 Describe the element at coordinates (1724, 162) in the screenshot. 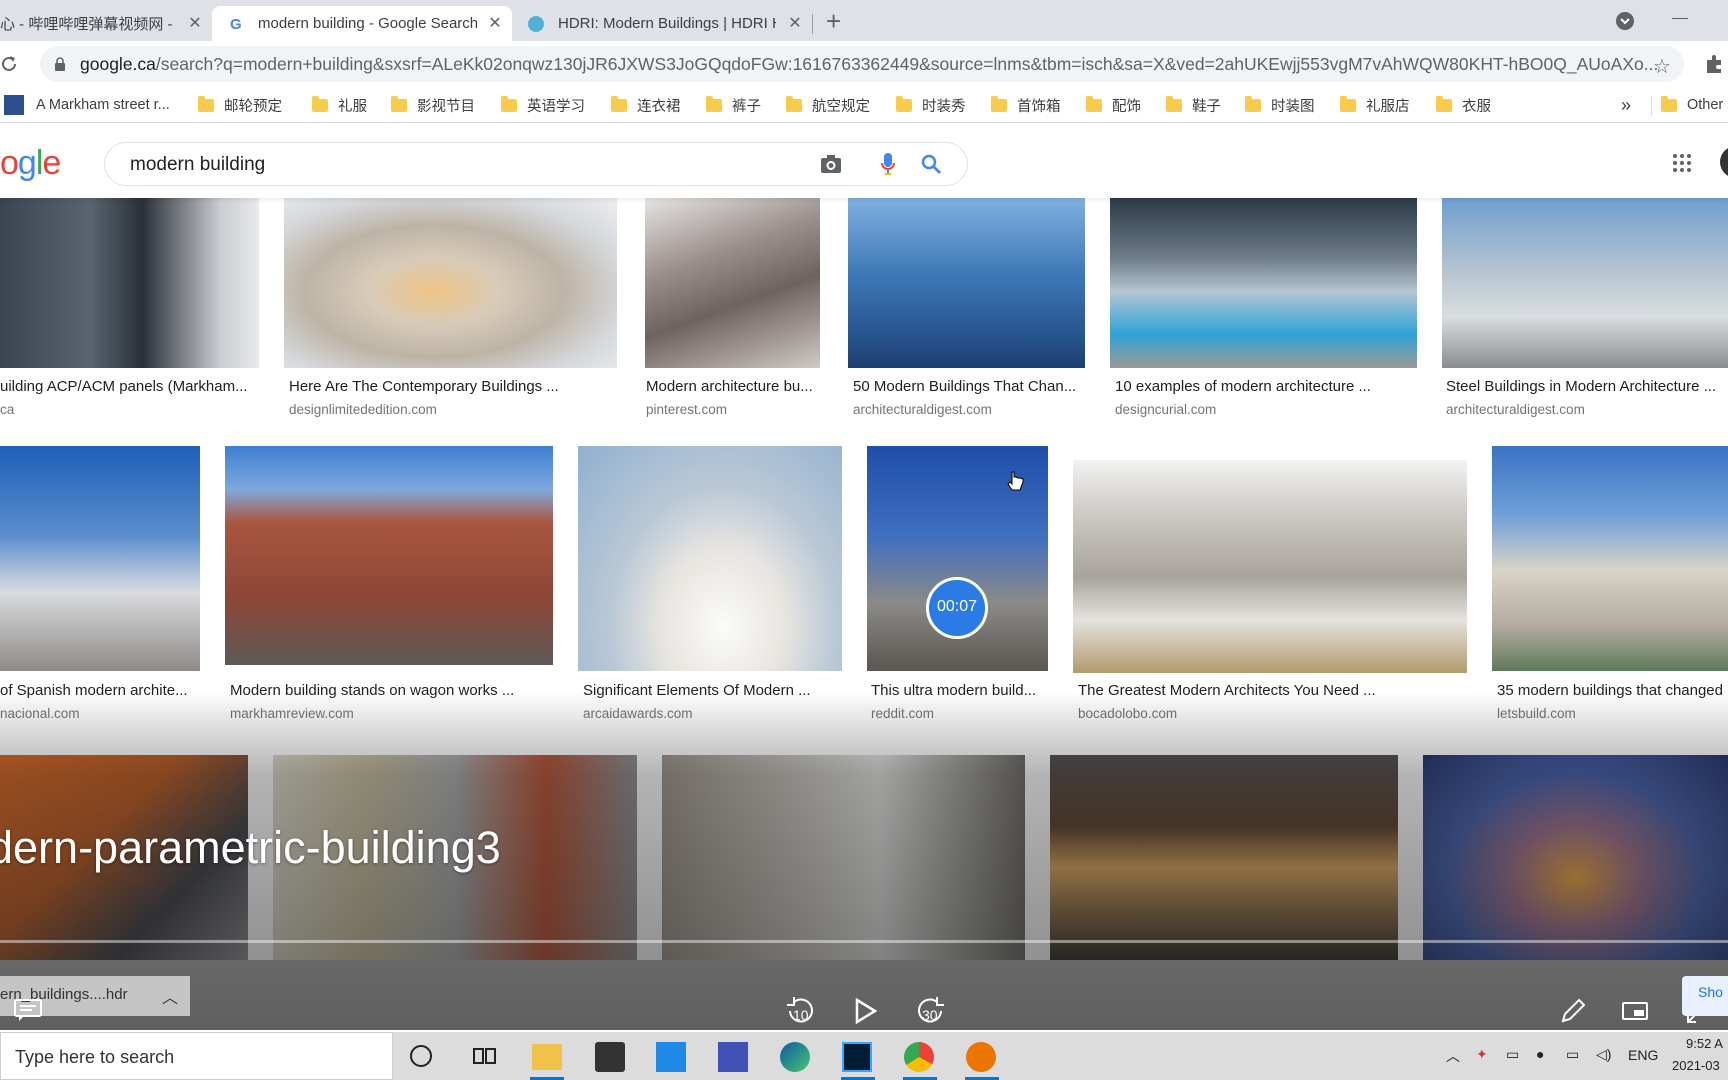

I see `avatar` at that location.